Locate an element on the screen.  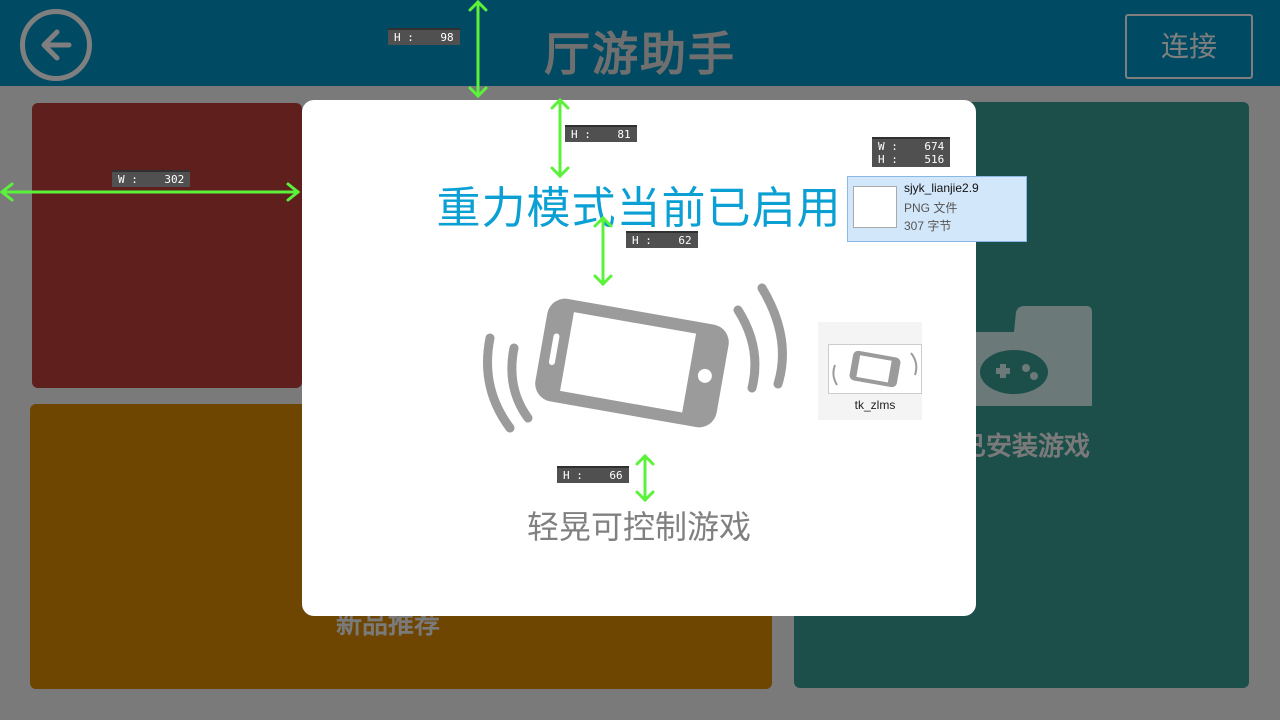
file-card: sjyk_lianjie2.9 PNG 文件 307 字节 is located at coordinates (937, 209).